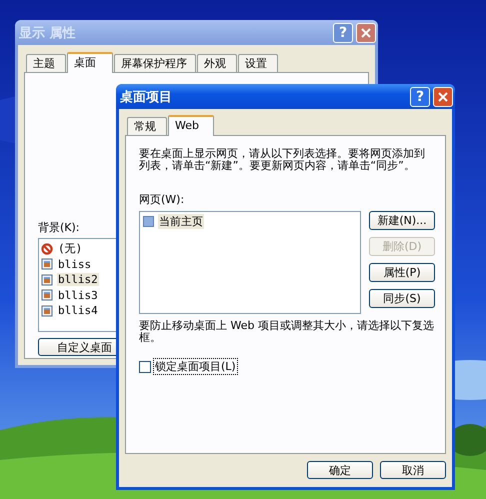 The width and height of the screenshot is (486, 499). What do you see at coordinates (78, 279) in the screenshot?
I see `list-item: bllis2` at bounding box center [78, 279].